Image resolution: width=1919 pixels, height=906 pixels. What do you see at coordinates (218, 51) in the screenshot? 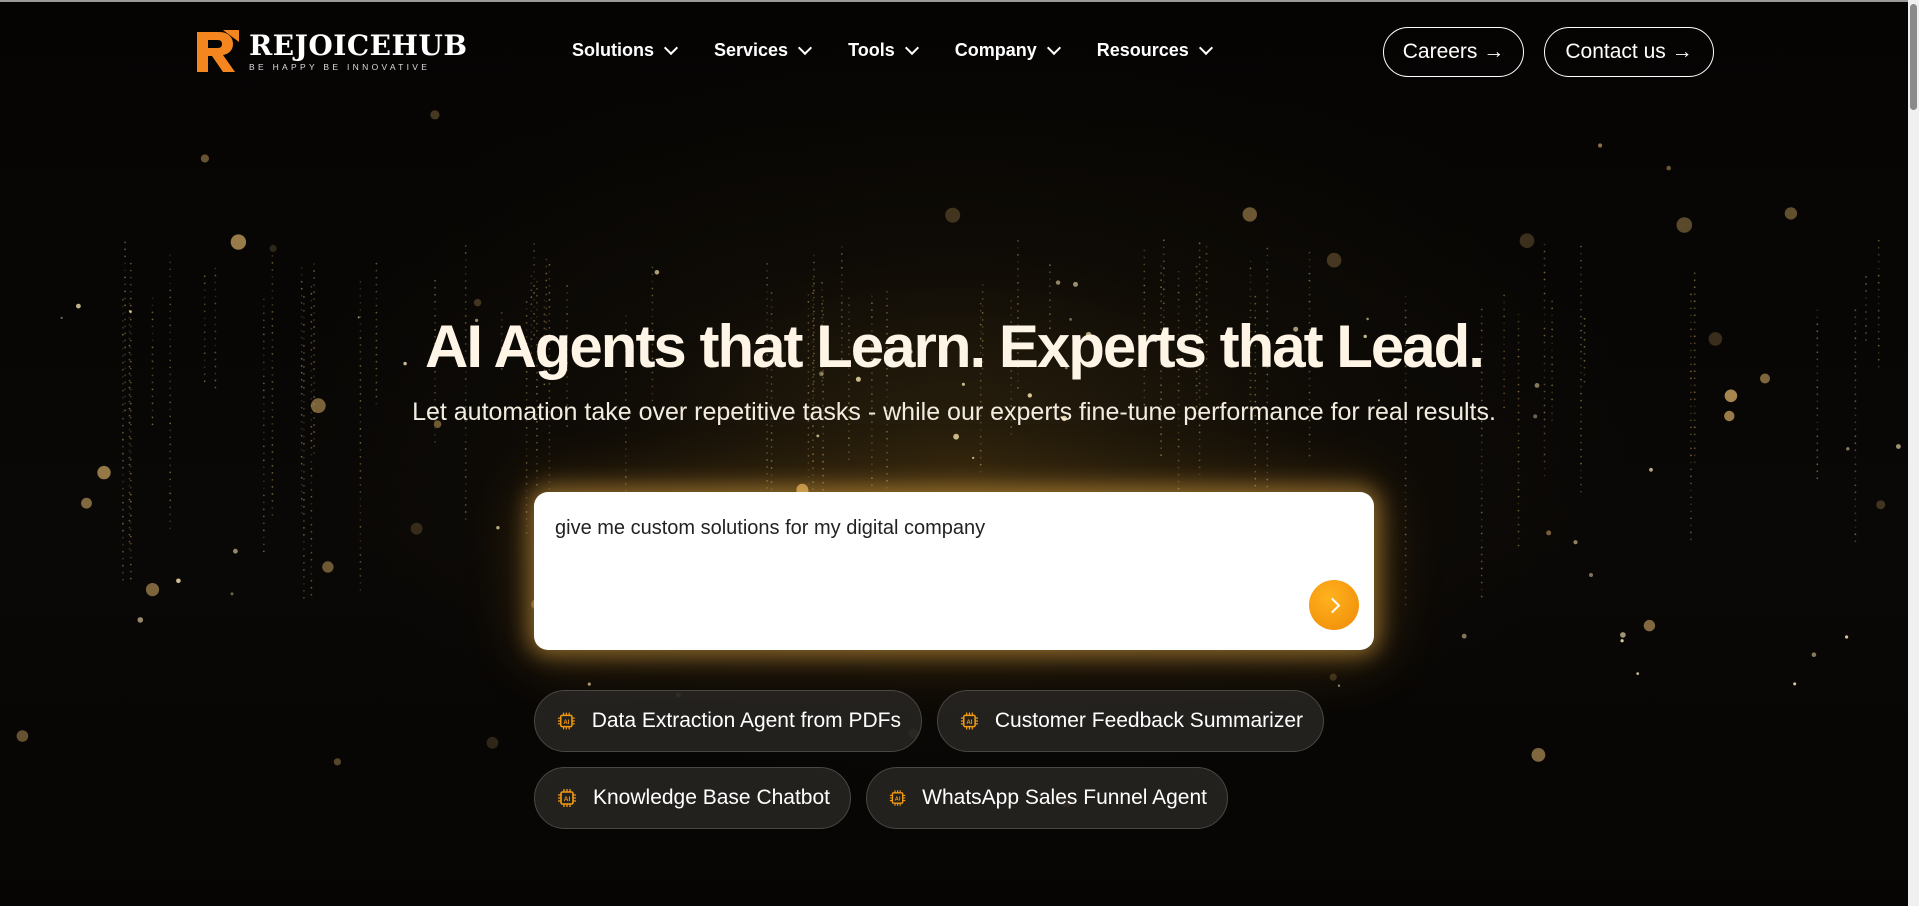
I see `rejoicehub-logo-icon` at bounding box center [218, 51].